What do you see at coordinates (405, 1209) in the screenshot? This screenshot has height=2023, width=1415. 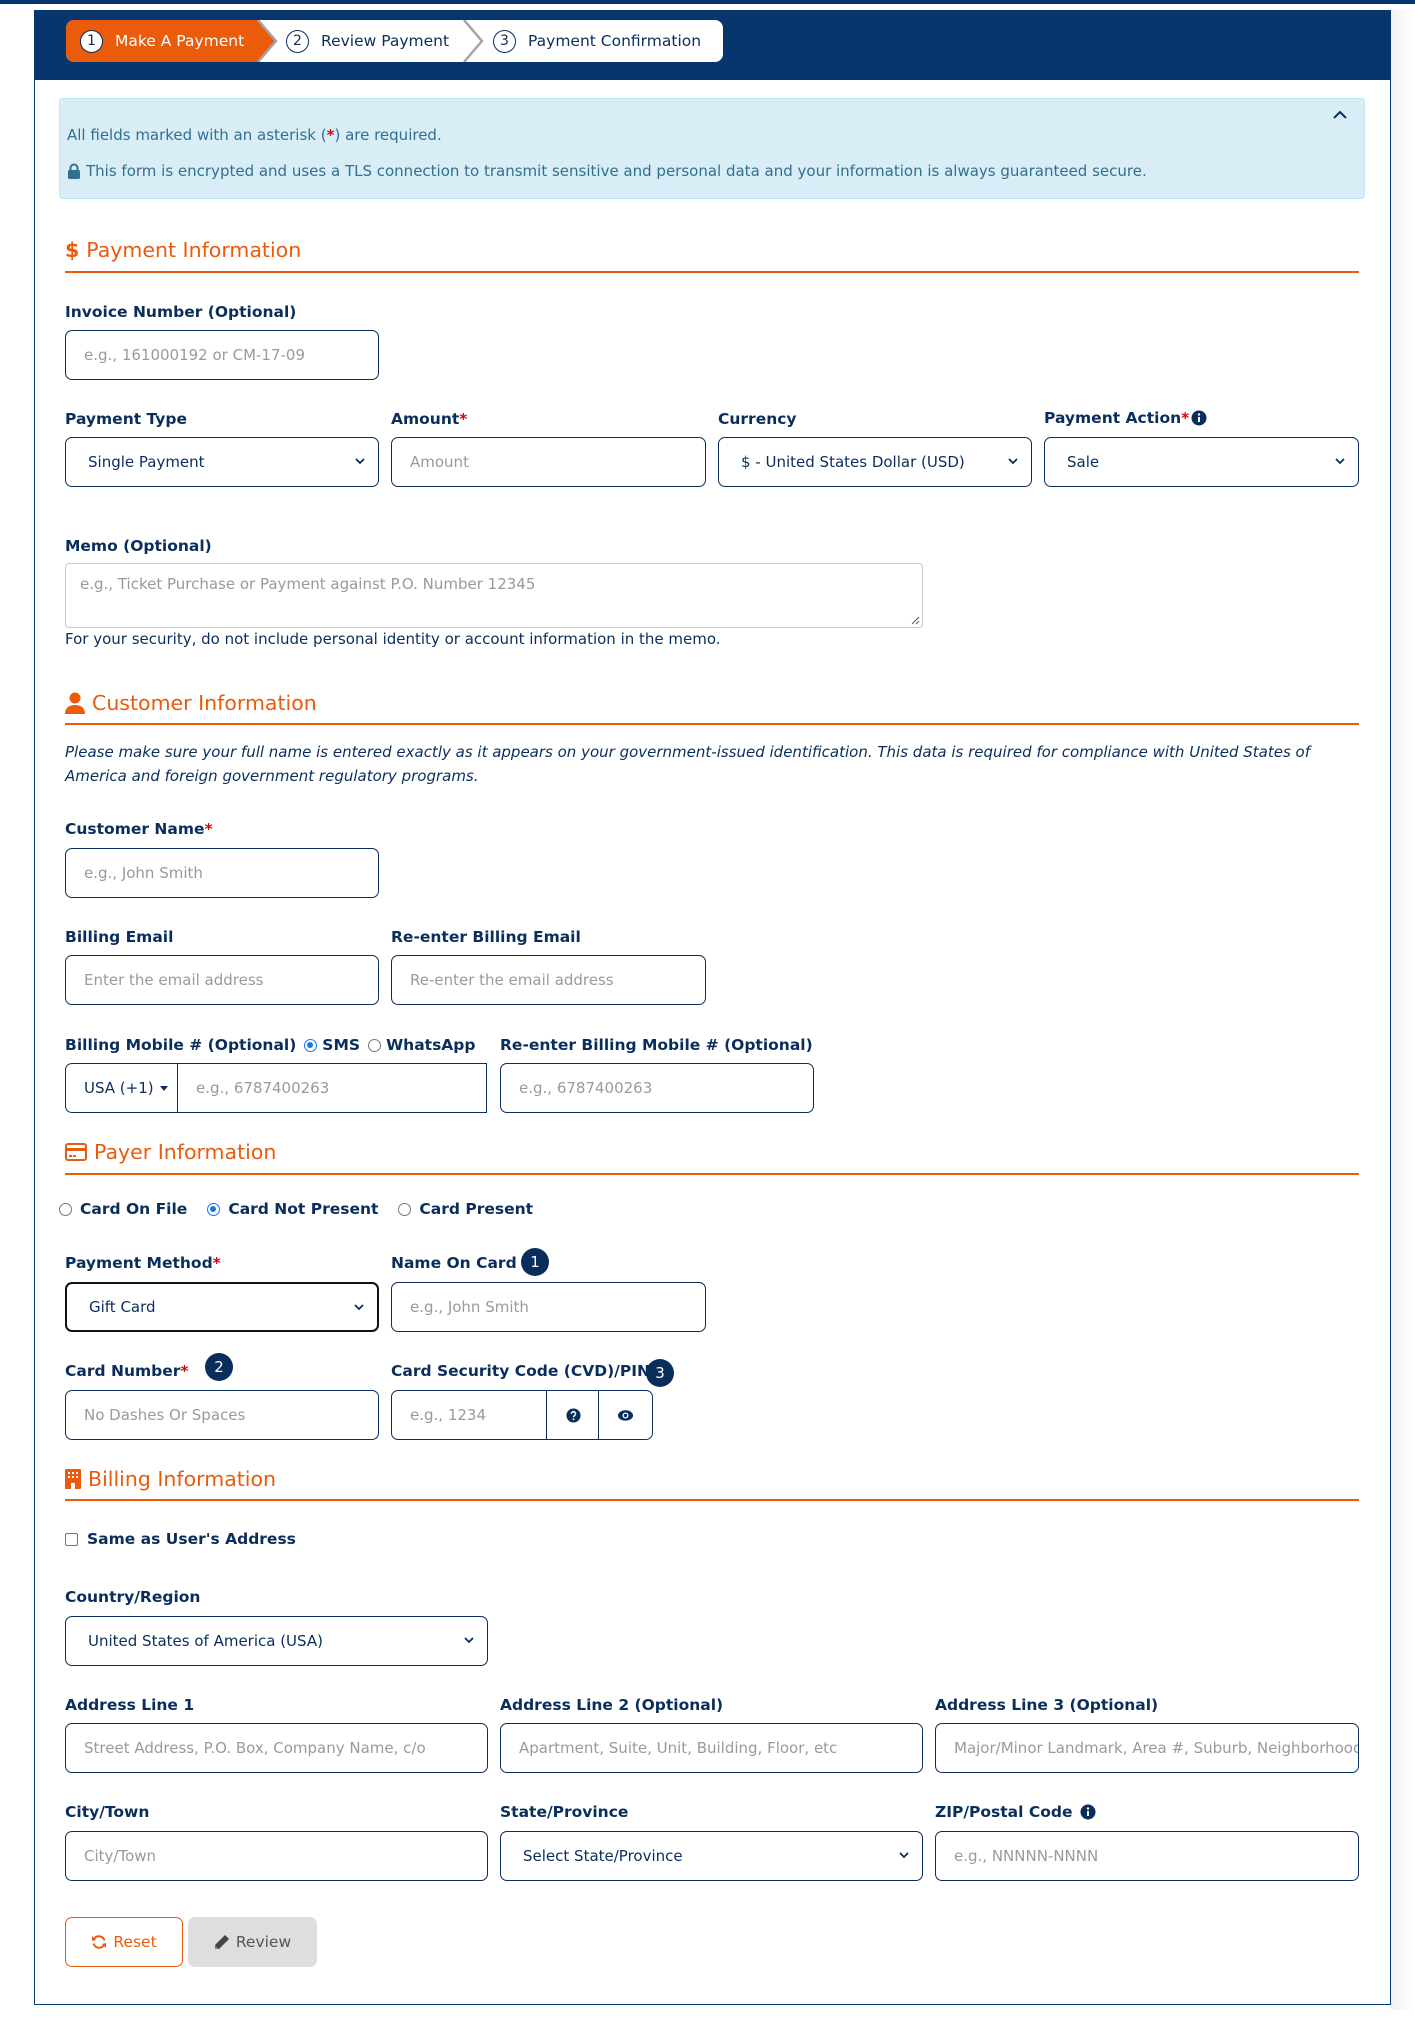 I see `card-present-radio` at bounding box center [405, 1209].